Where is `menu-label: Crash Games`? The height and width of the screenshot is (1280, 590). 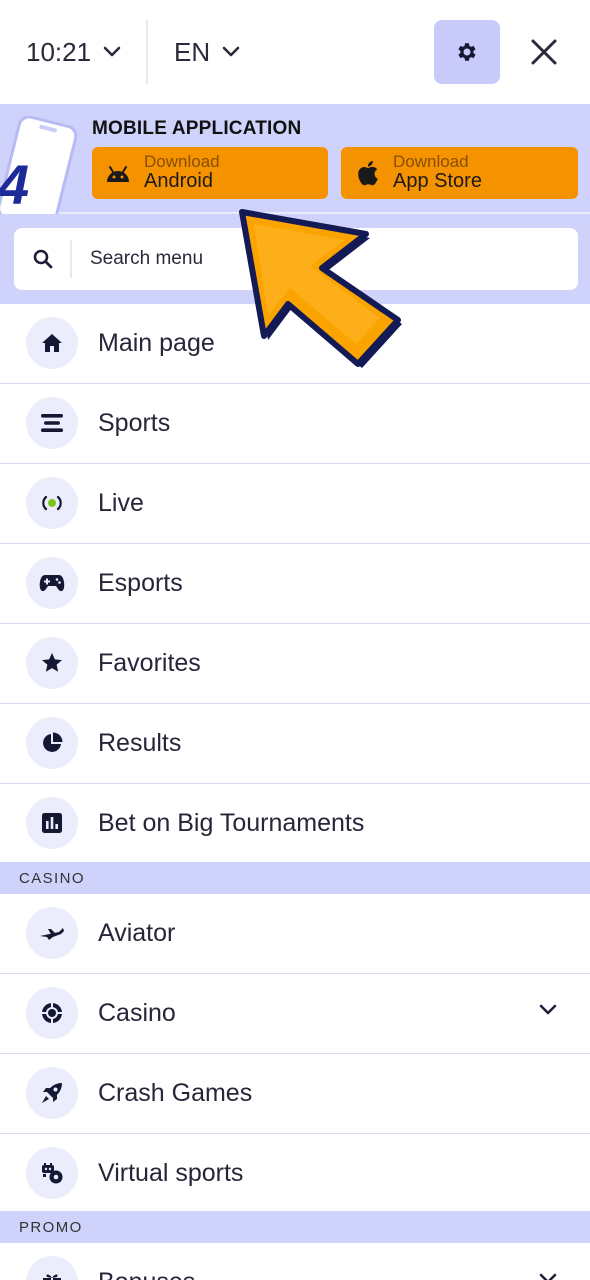
menu-label: Crash Games is located at coordinates (175, 1093).